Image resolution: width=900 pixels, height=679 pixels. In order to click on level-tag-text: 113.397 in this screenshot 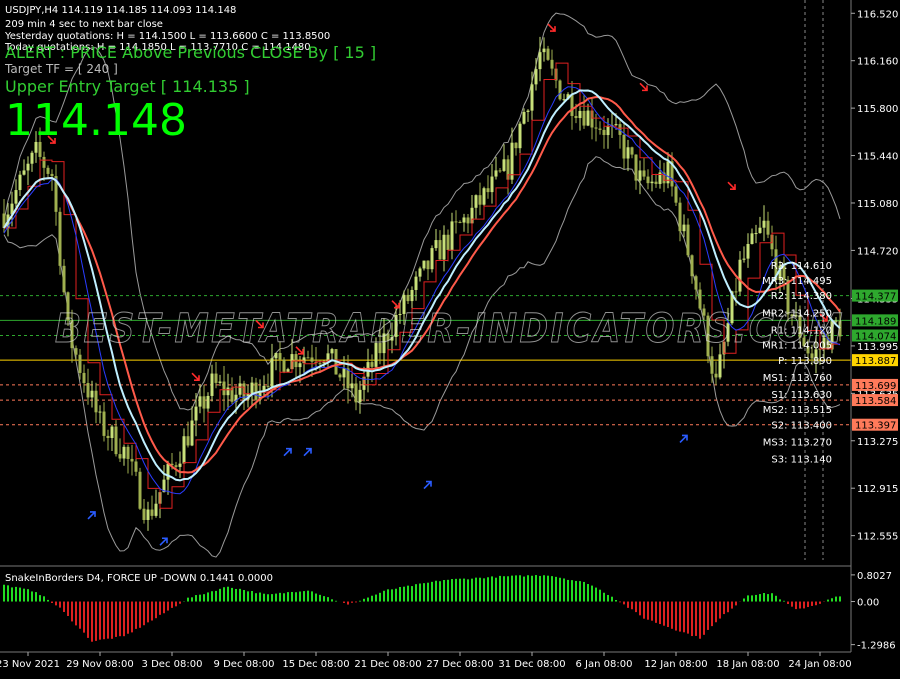, I will do `click(875, 426)`.